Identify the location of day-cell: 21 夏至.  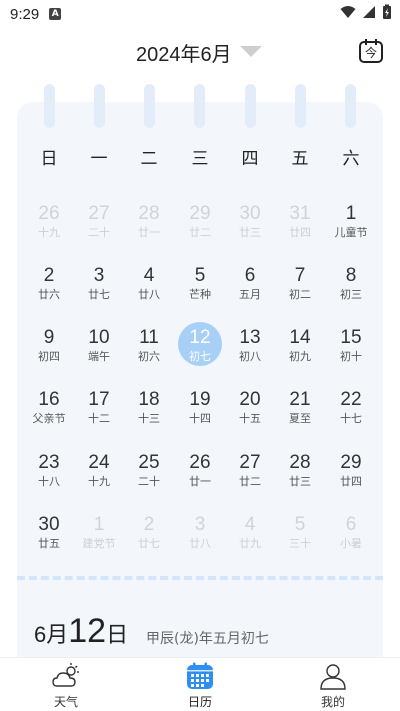
(300, 412).